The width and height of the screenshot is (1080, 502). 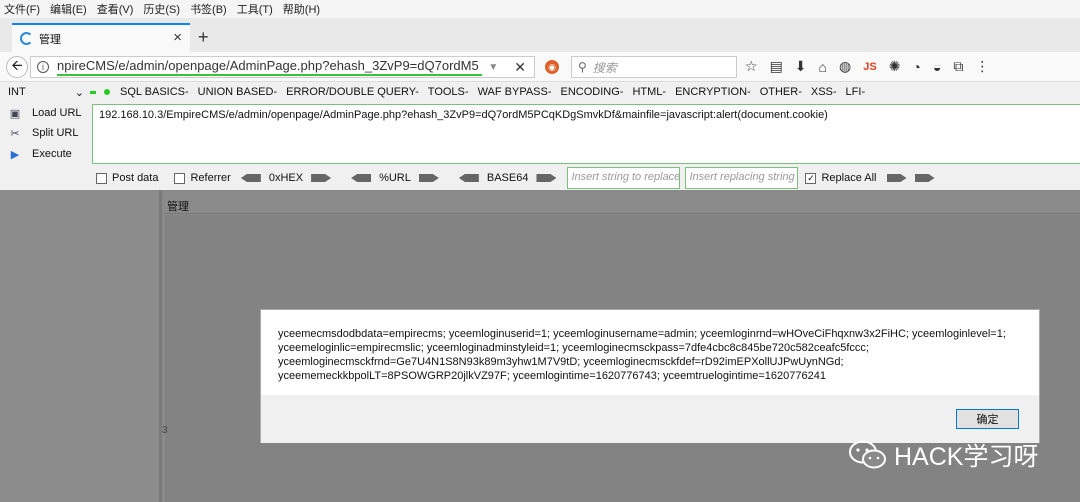 I want to click on toolbar-icons: ☆ ▤ ⬇ ⌂ ◍ JS ✺ ◔ ◒ ⧉ ⋮, so click(x=867, y=66).